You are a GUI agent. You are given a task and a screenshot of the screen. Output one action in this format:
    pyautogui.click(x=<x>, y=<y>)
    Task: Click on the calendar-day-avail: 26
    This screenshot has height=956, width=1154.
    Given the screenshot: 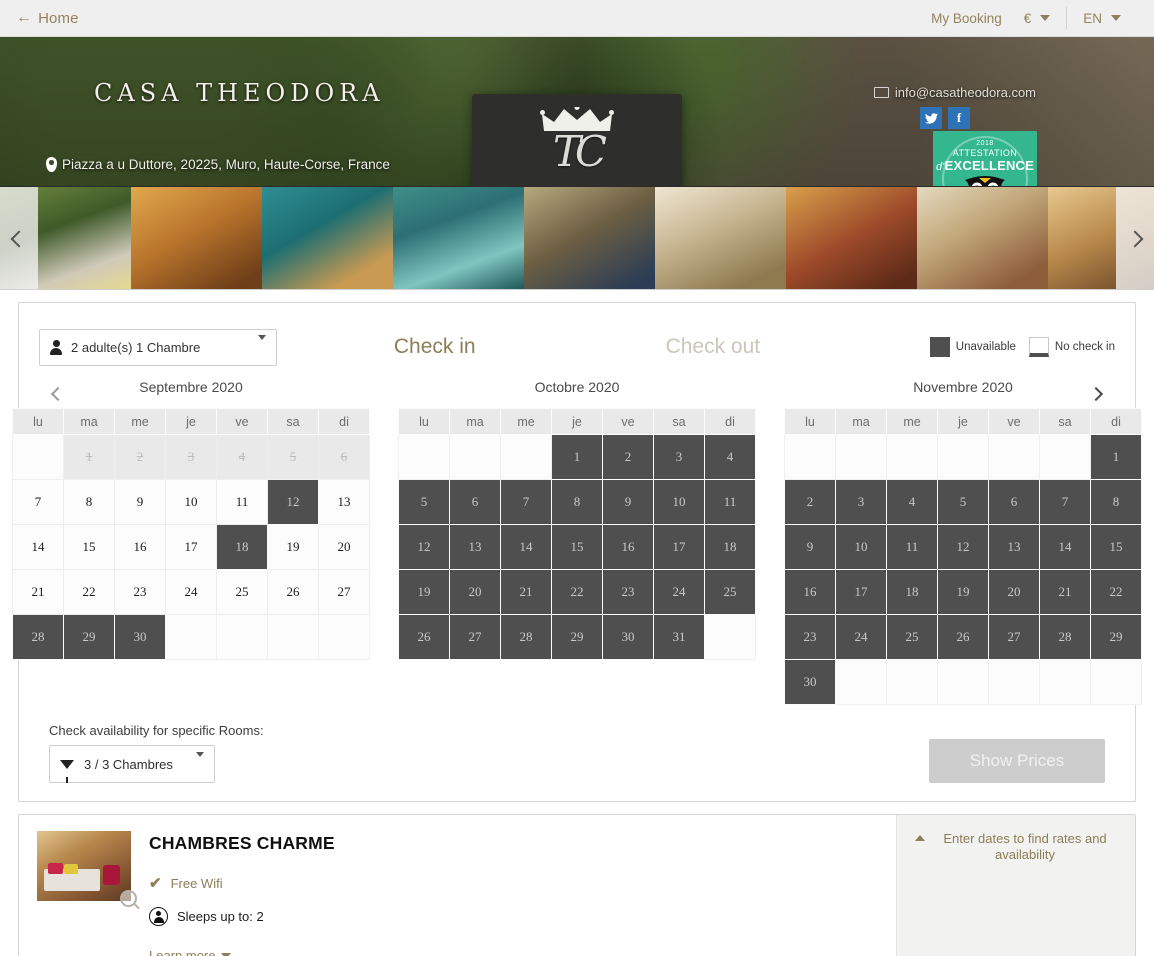 What is the action you would take?
    pyautogui.click(x=293, y=592)
    